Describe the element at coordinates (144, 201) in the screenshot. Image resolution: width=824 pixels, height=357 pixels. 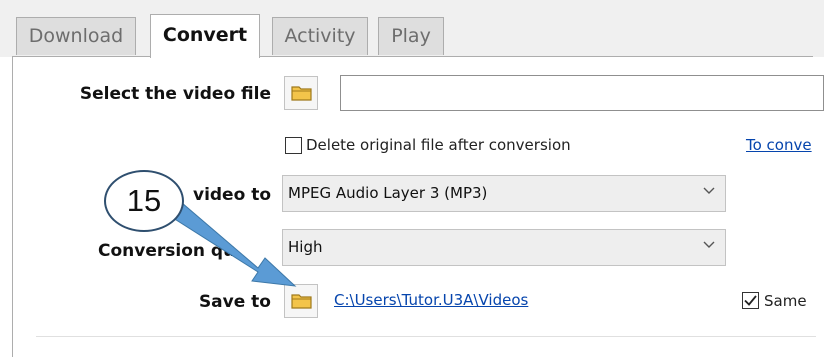
I see `step-number-callout: 15` at that location.